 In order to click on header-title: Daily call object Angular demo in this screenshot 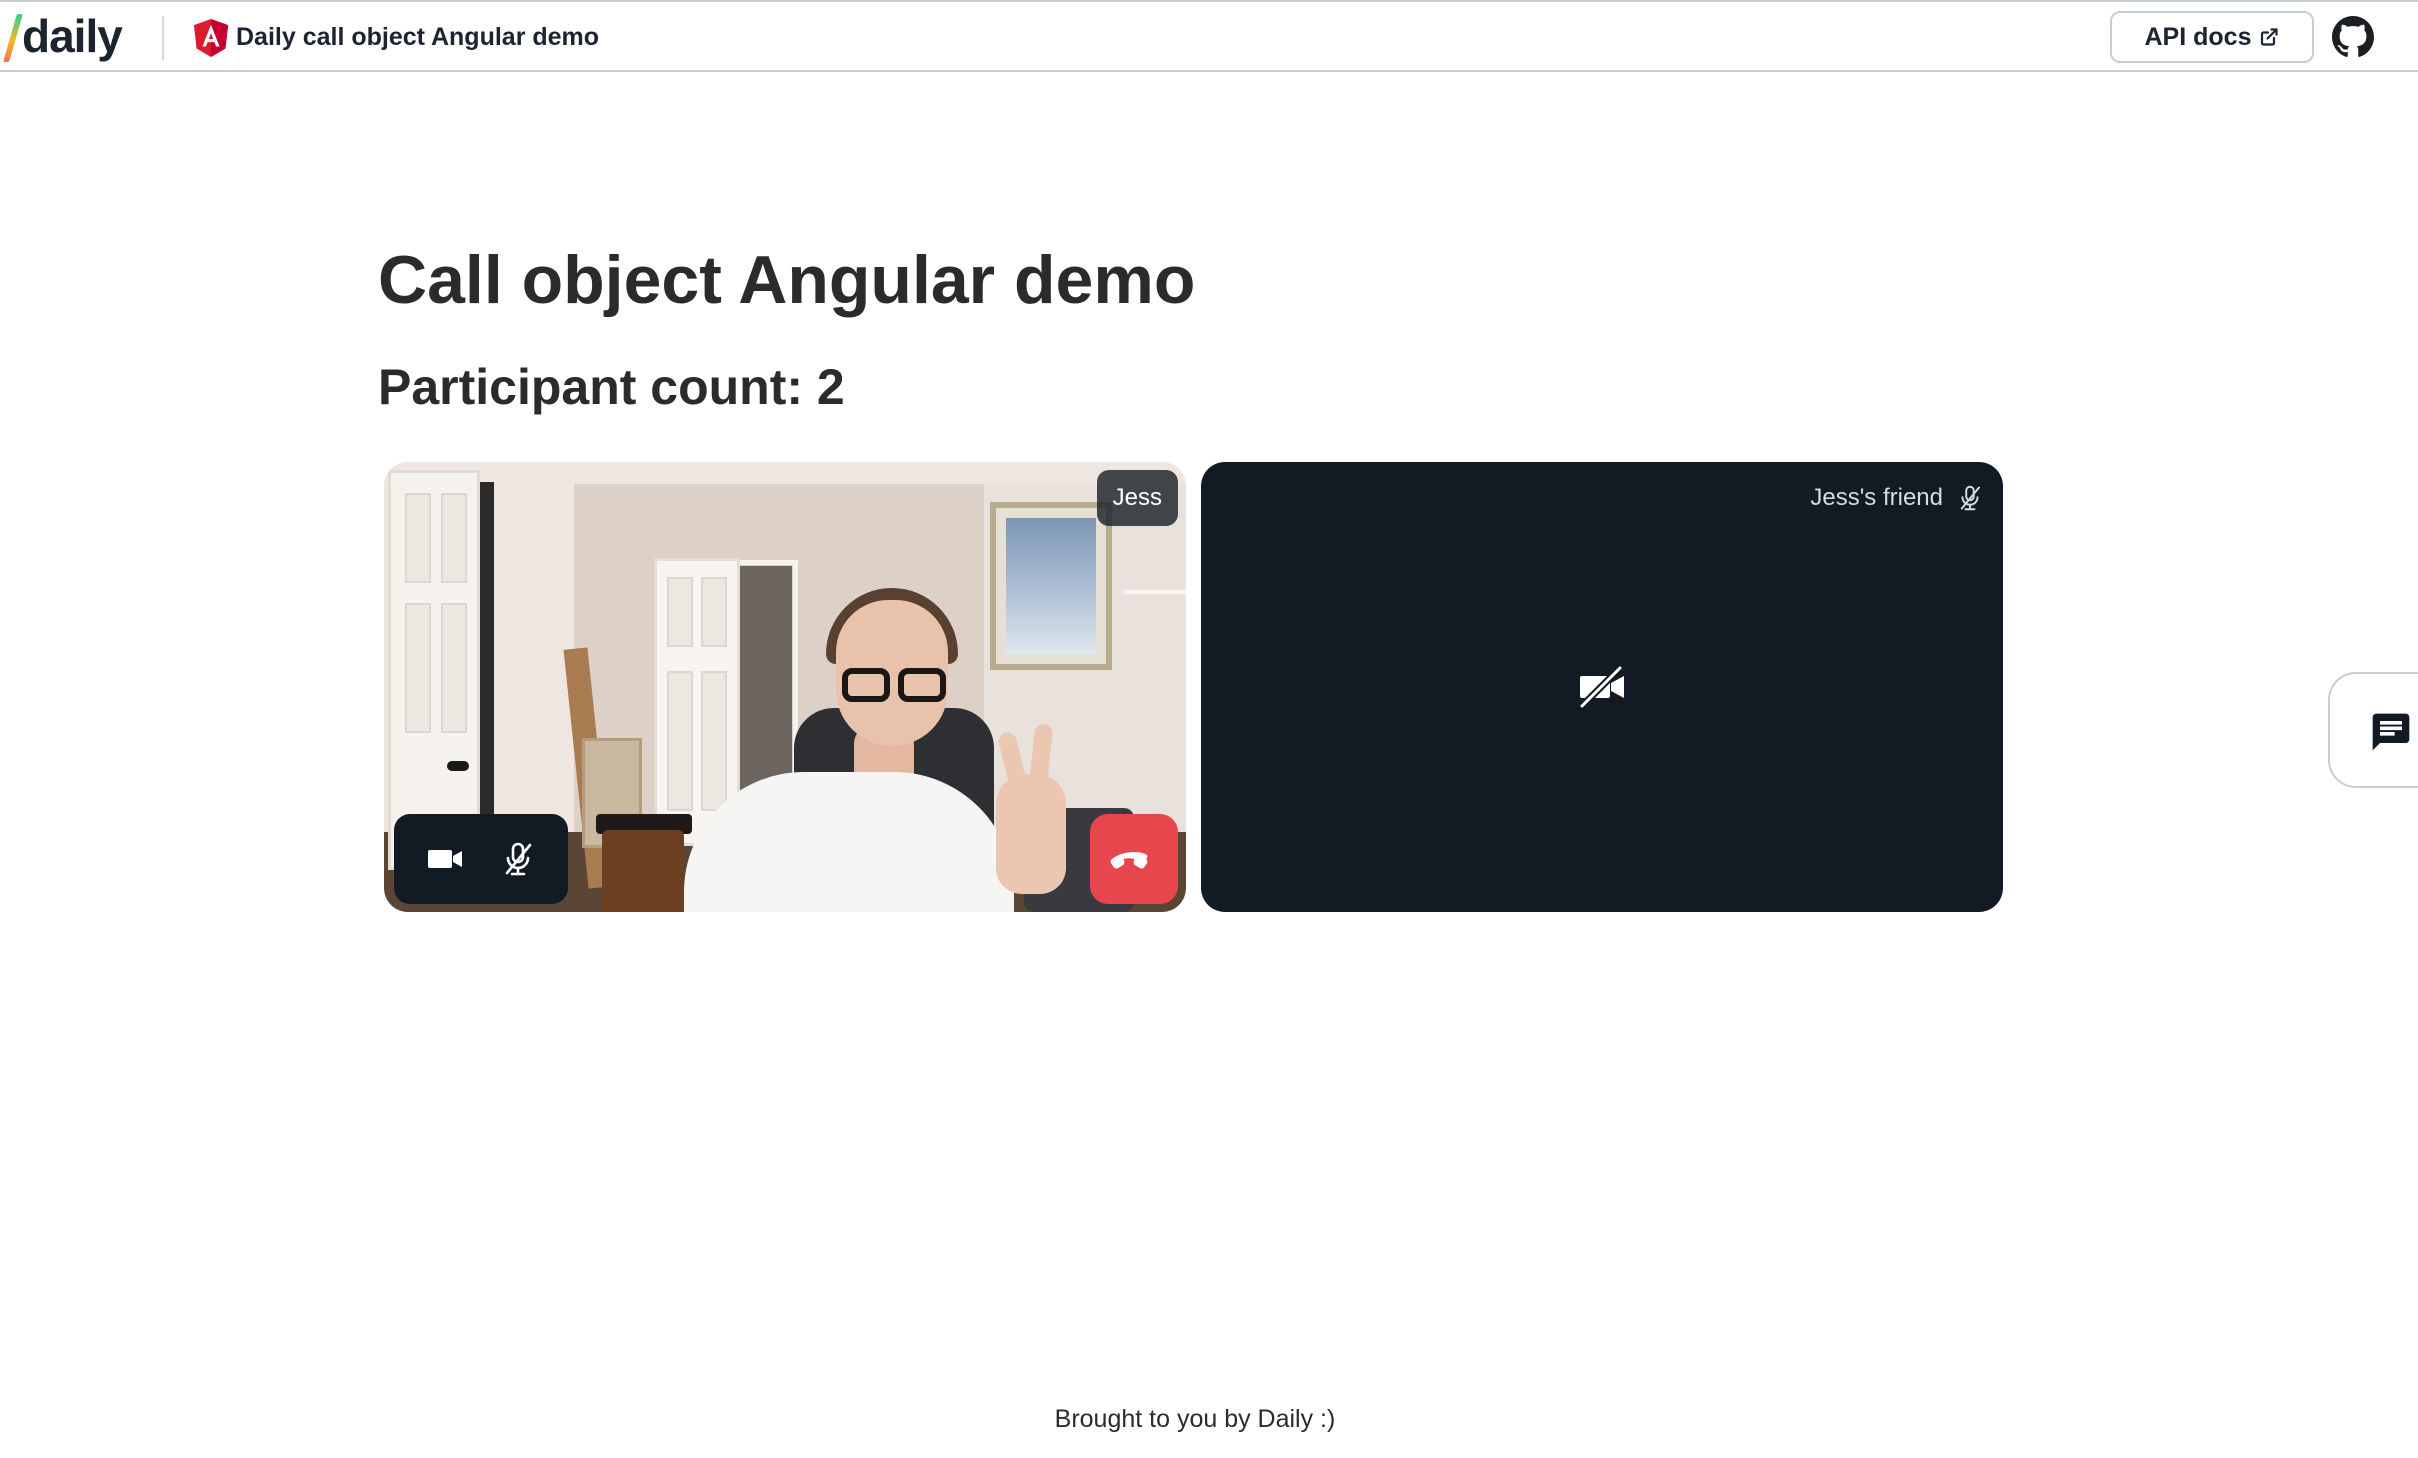, I will do `click(418, 37)`.